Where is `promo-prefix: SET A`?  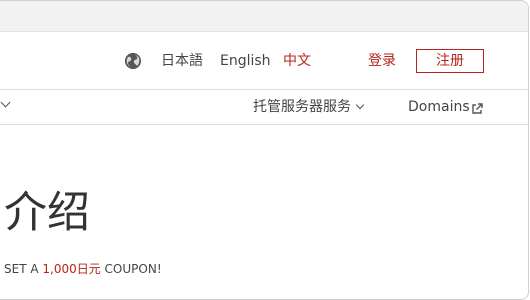
promo-prefix: SET A is located at coordinates (23, 269).